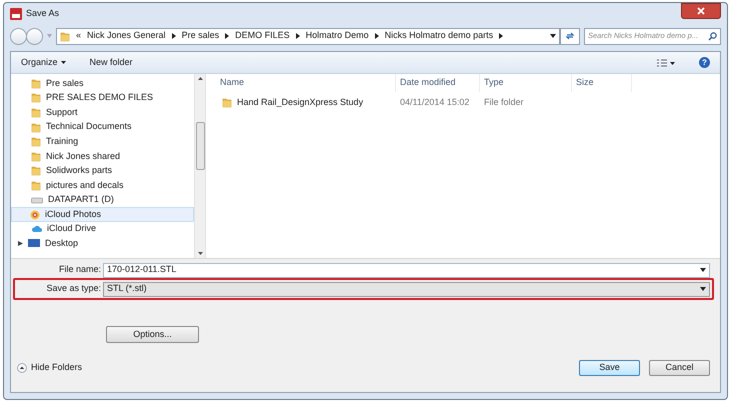  I want to click on sidebar-item: Support, so click(102, 112).